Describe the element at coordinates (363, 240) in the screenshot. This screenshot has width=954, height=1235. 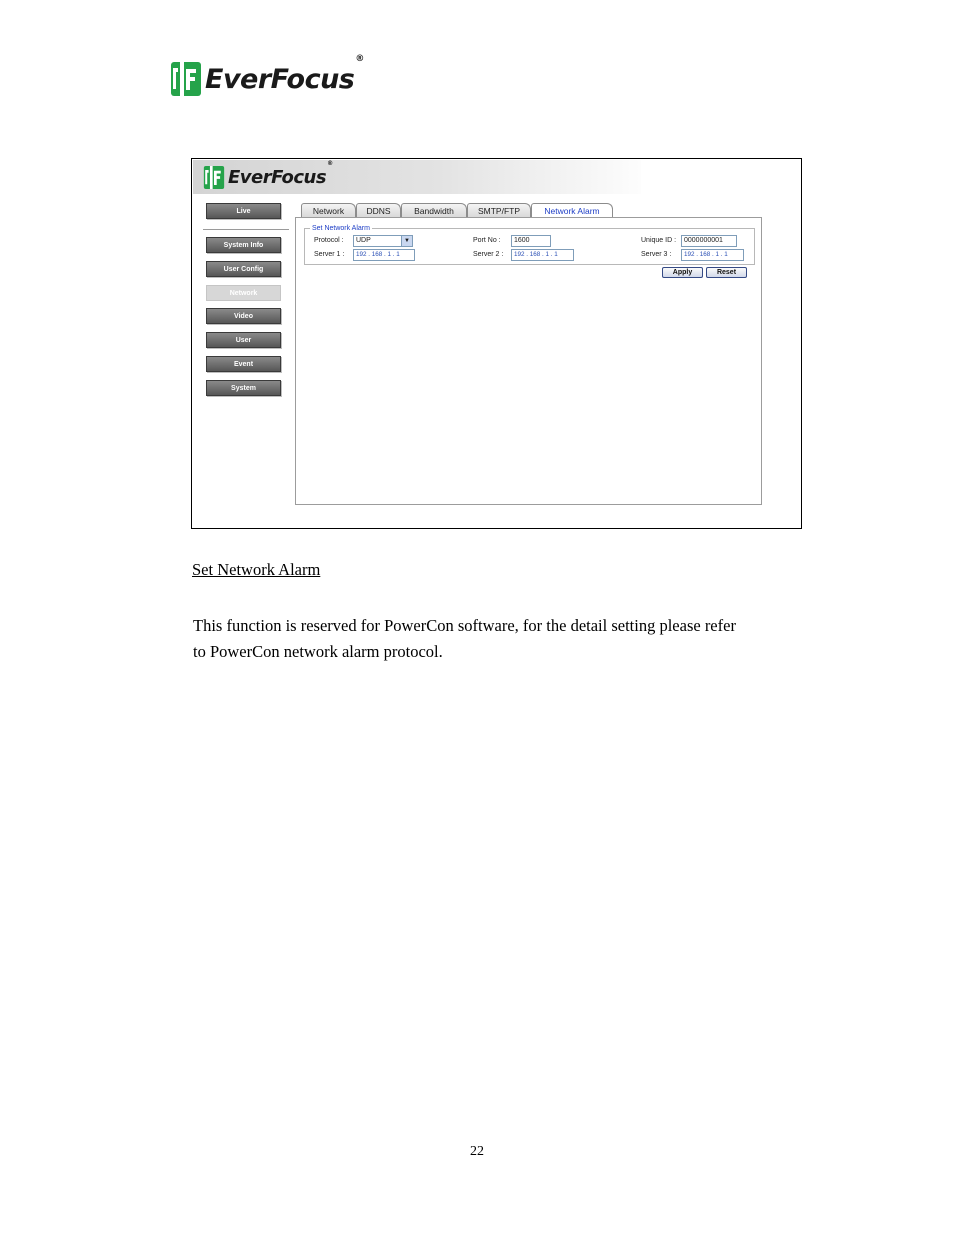
I see `protocol-value: UDP` at that location.